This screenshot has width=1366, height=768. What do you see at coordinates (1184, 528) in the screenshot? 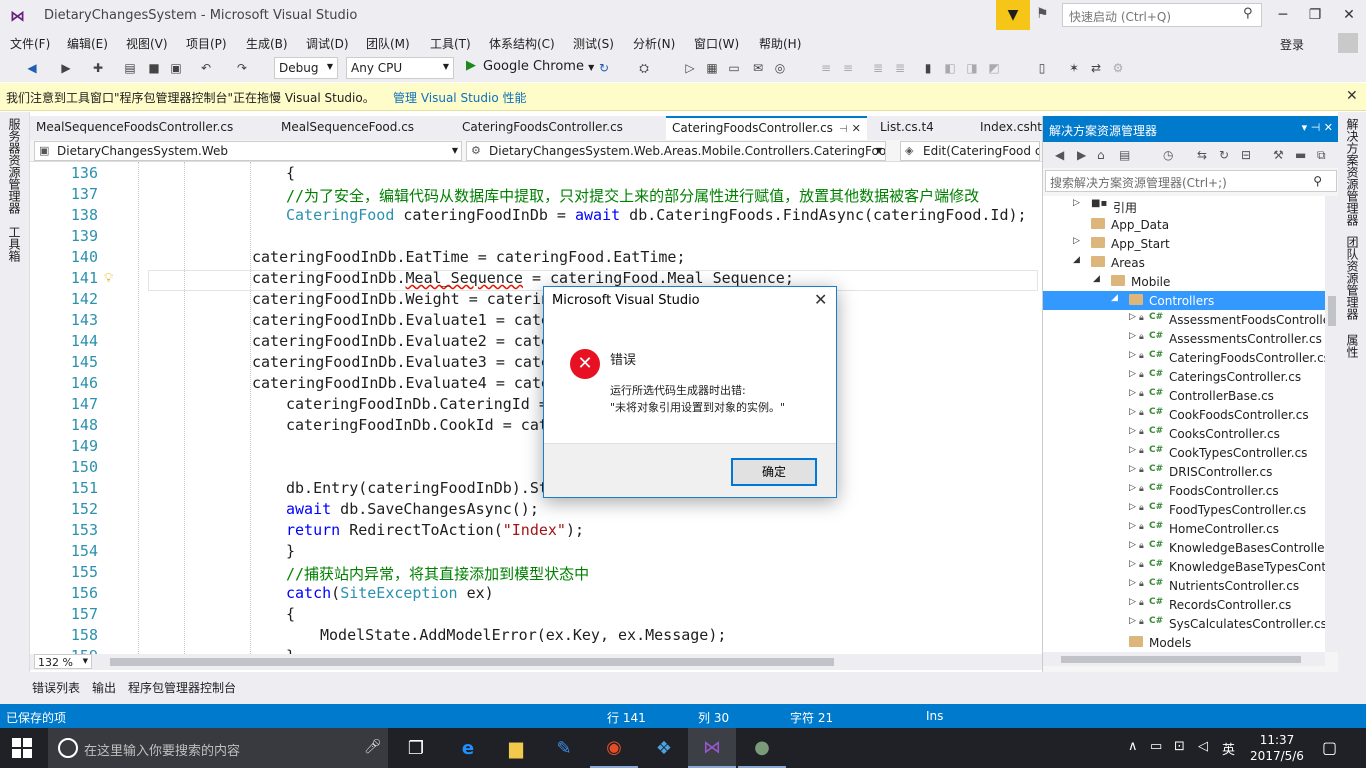
I see `tree-item: ▷ 🔒︎ C# HomeController.cs` at bounding box center [1184, 528].